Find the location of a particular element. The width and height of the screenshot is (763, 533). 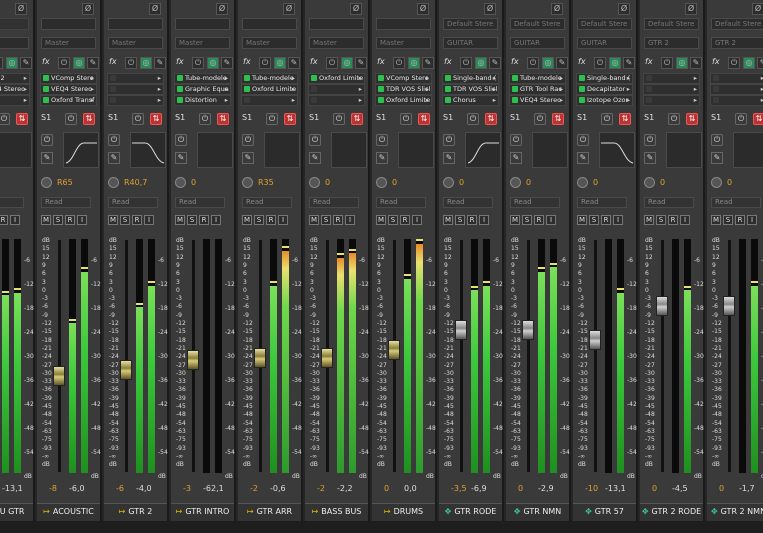

insert-slot: TDR VOS Slicl ▸ is located at coordinates (470, 89).